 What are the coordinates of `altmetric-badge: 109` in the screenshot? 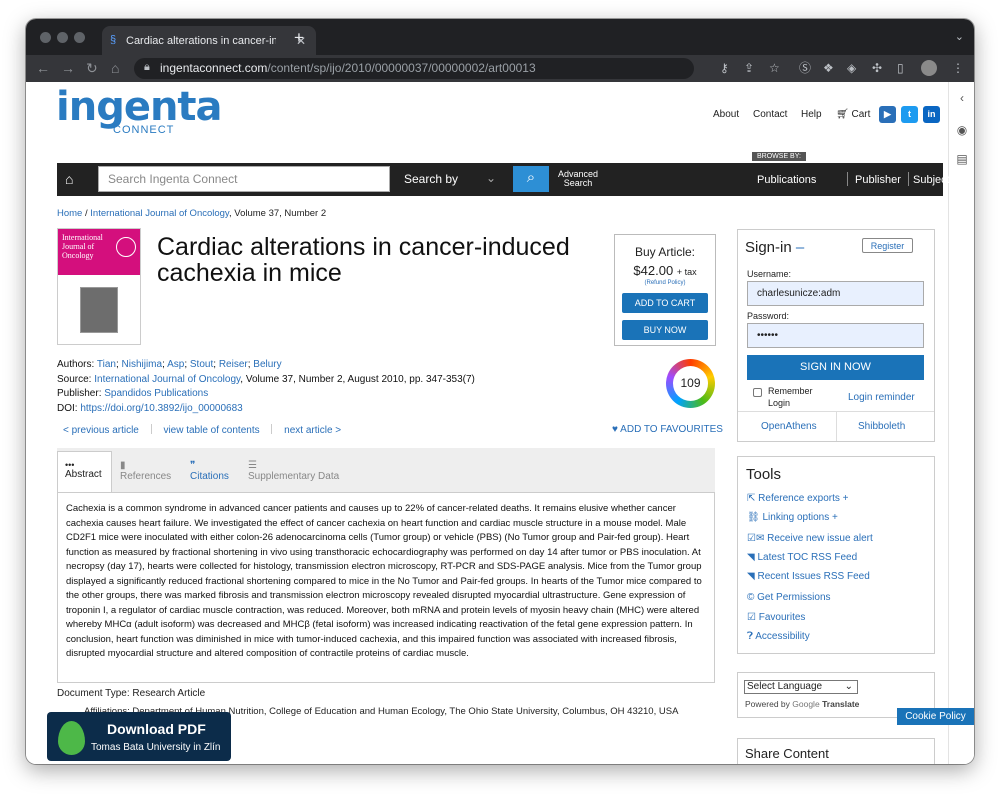 It's located at (690, 383).